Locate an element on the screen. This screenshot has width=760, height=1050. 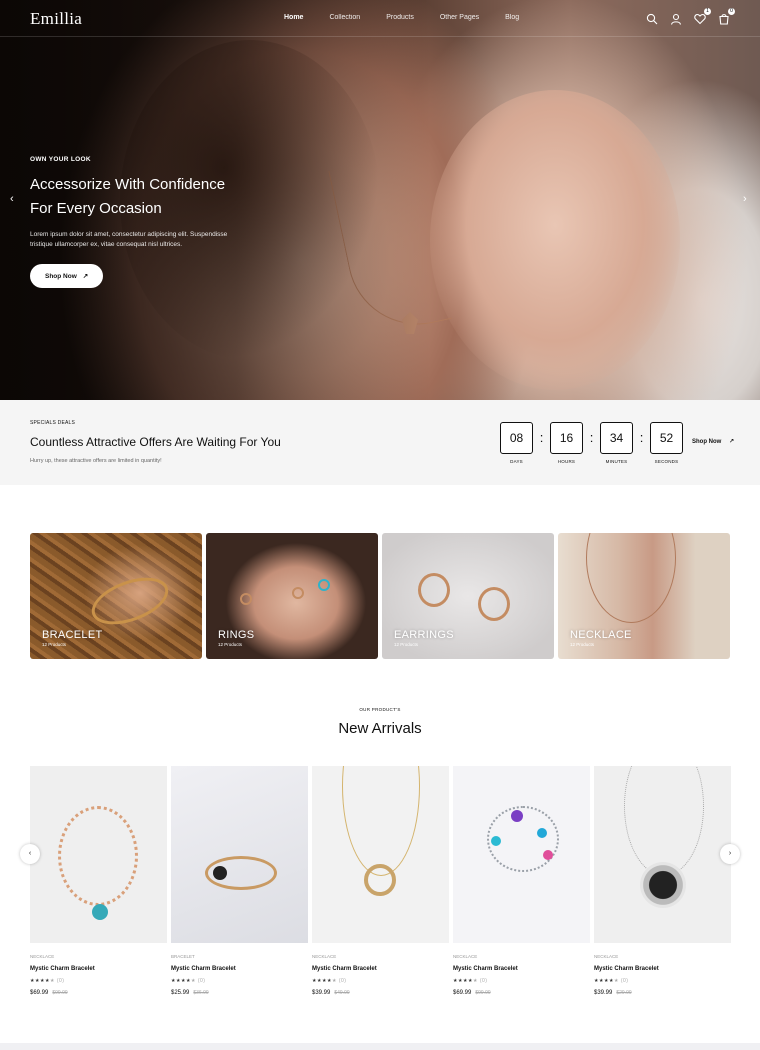
category-card-rings: RINGS 12 Products is located at coordinates (292, 596).